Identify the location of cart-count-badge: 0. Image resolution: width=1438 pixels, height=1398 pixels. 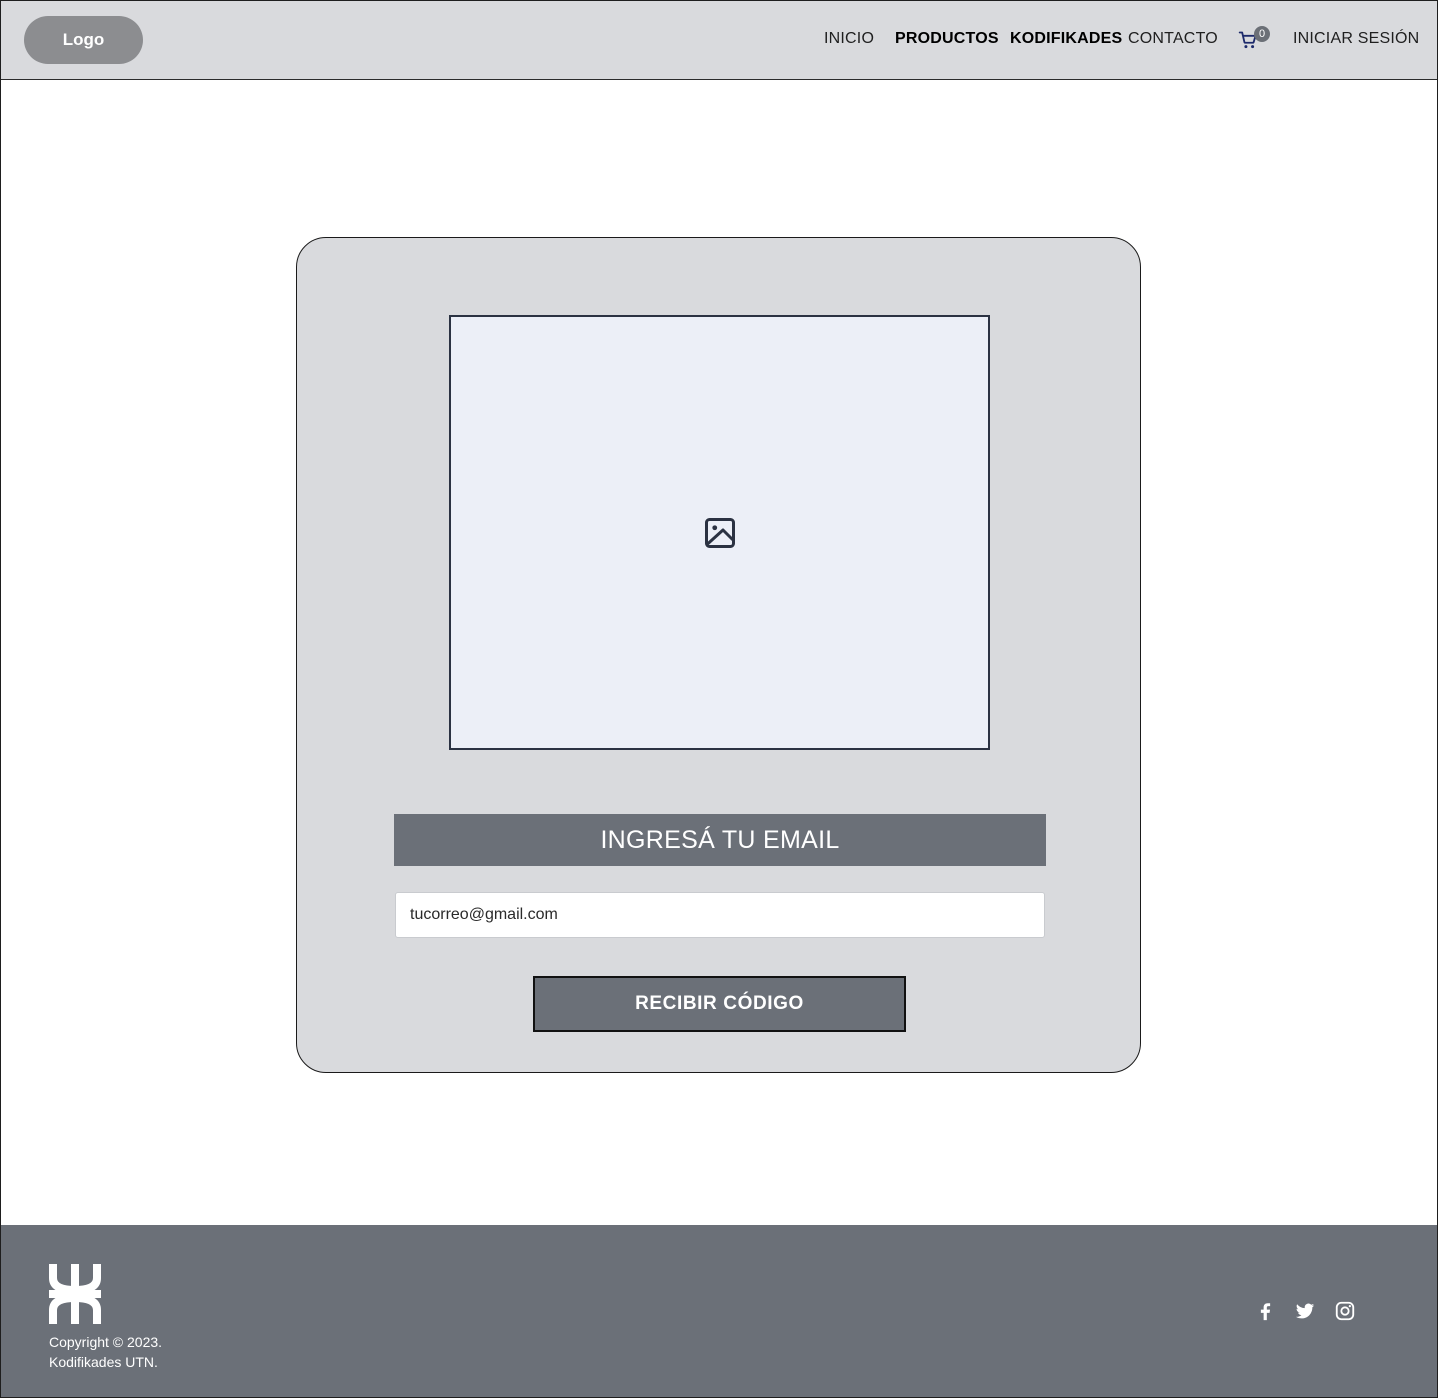
(1262, 34).